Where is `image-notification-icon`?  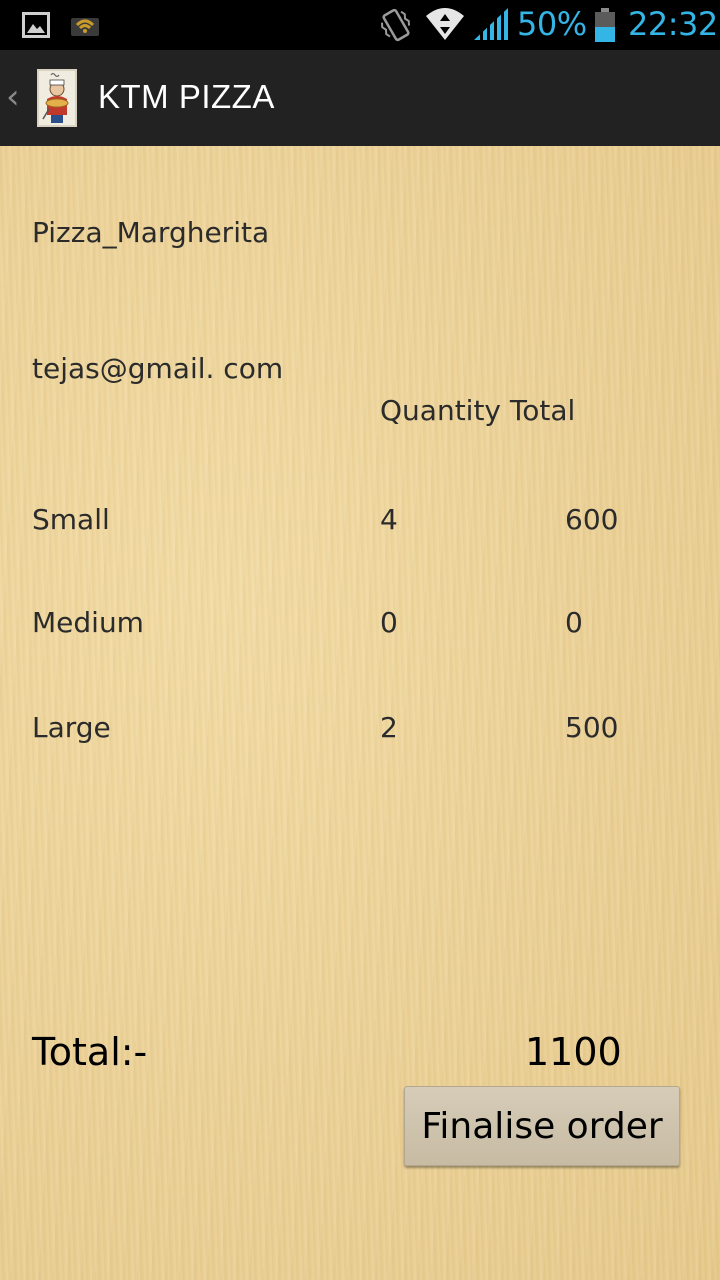 image-notification-icon is located at coordinates (36, 27).